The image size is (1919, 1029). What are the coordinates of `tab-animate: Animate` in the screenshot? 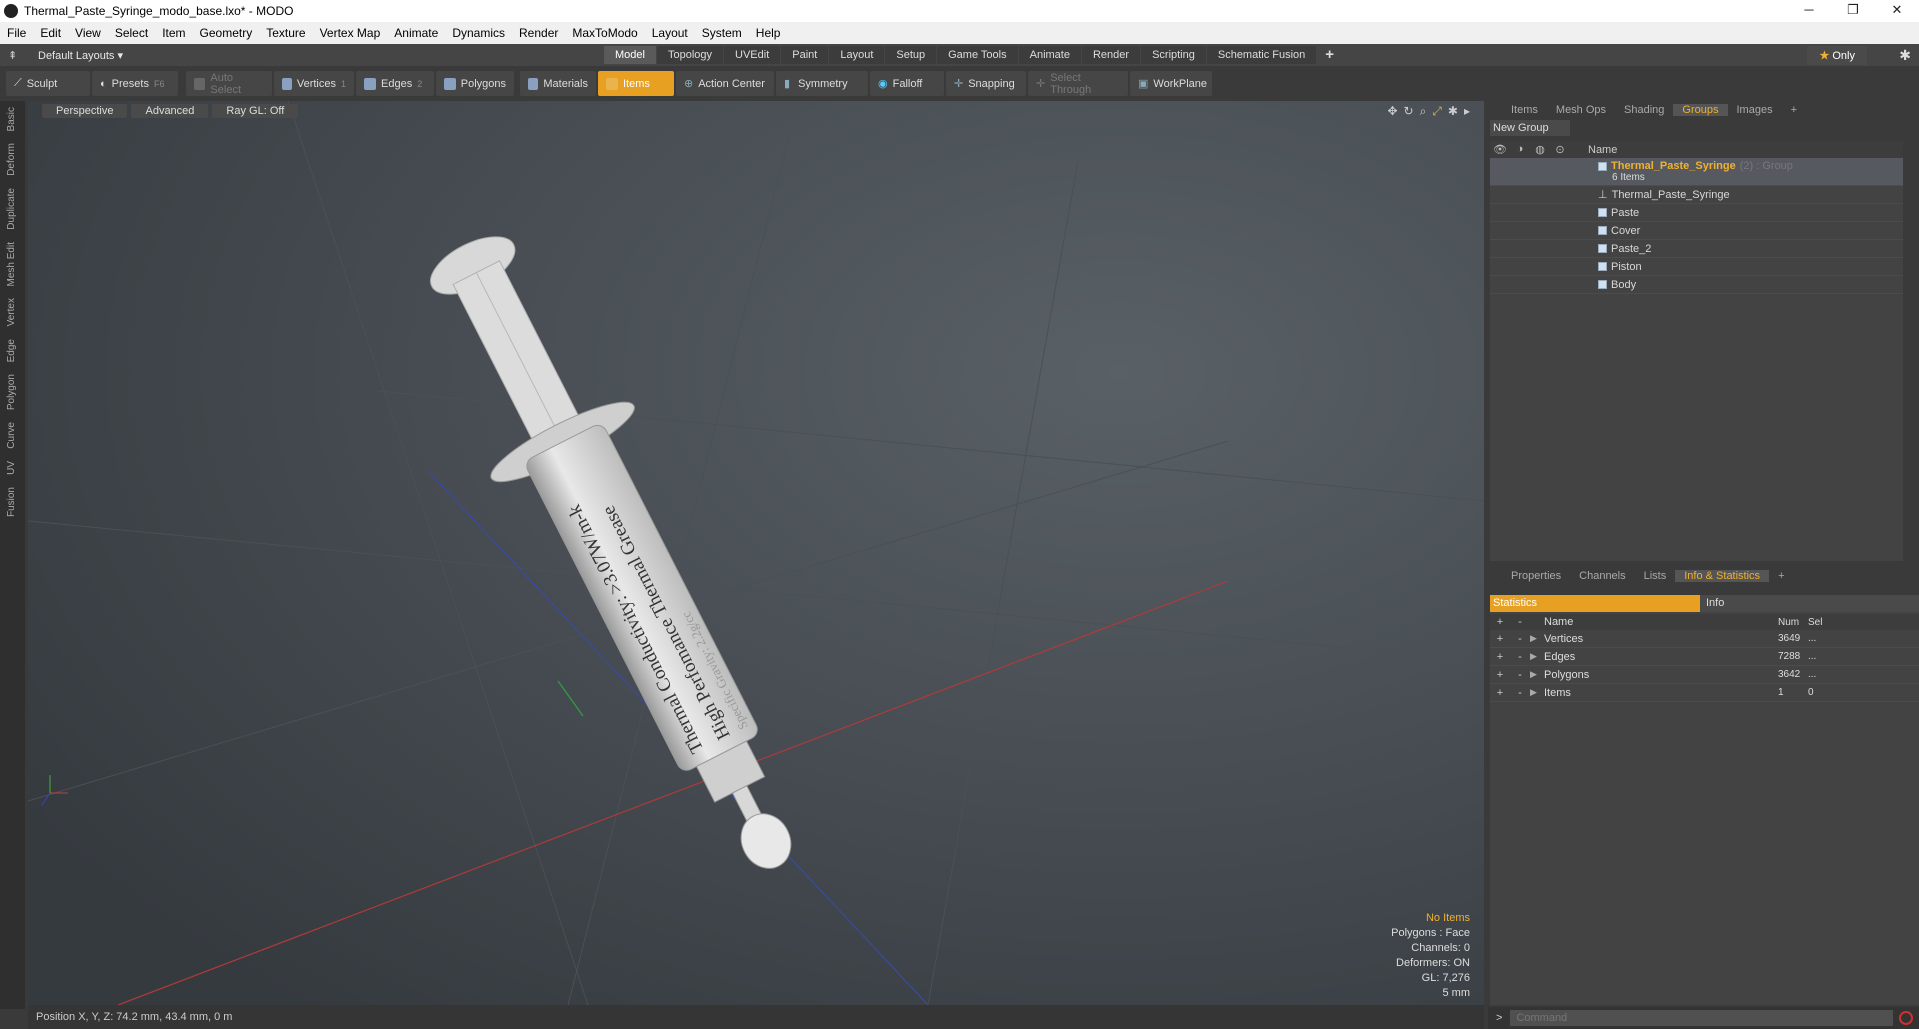 It's located at (1049, 55).